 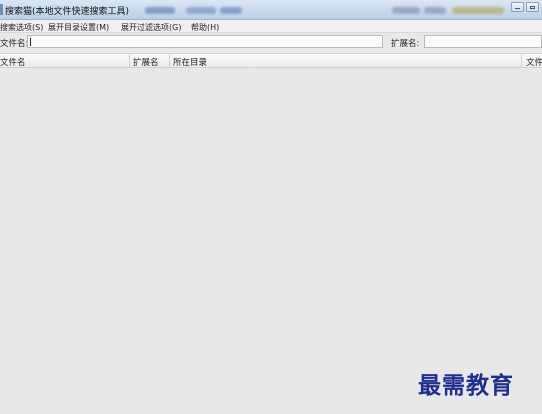 I want to click on minimize-button, so click(x=517, y=7).